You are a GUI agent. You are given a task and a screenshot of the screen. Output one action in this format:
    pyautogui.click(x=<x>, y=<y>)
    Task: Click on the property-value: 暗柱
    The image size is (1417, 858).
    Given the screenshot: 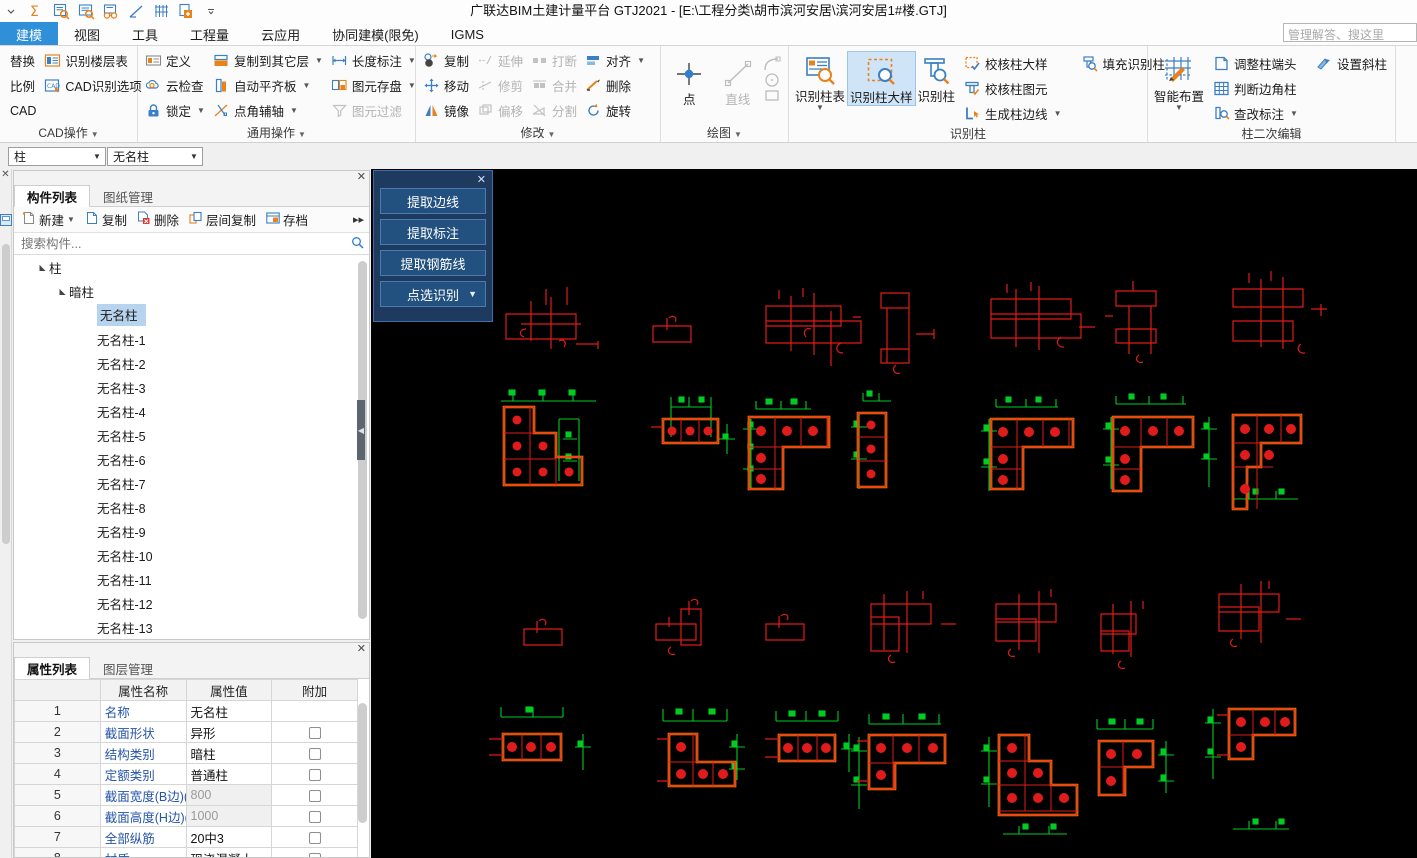 What is the action you would take?
    pyautogui.click(x=229, y=753)
    